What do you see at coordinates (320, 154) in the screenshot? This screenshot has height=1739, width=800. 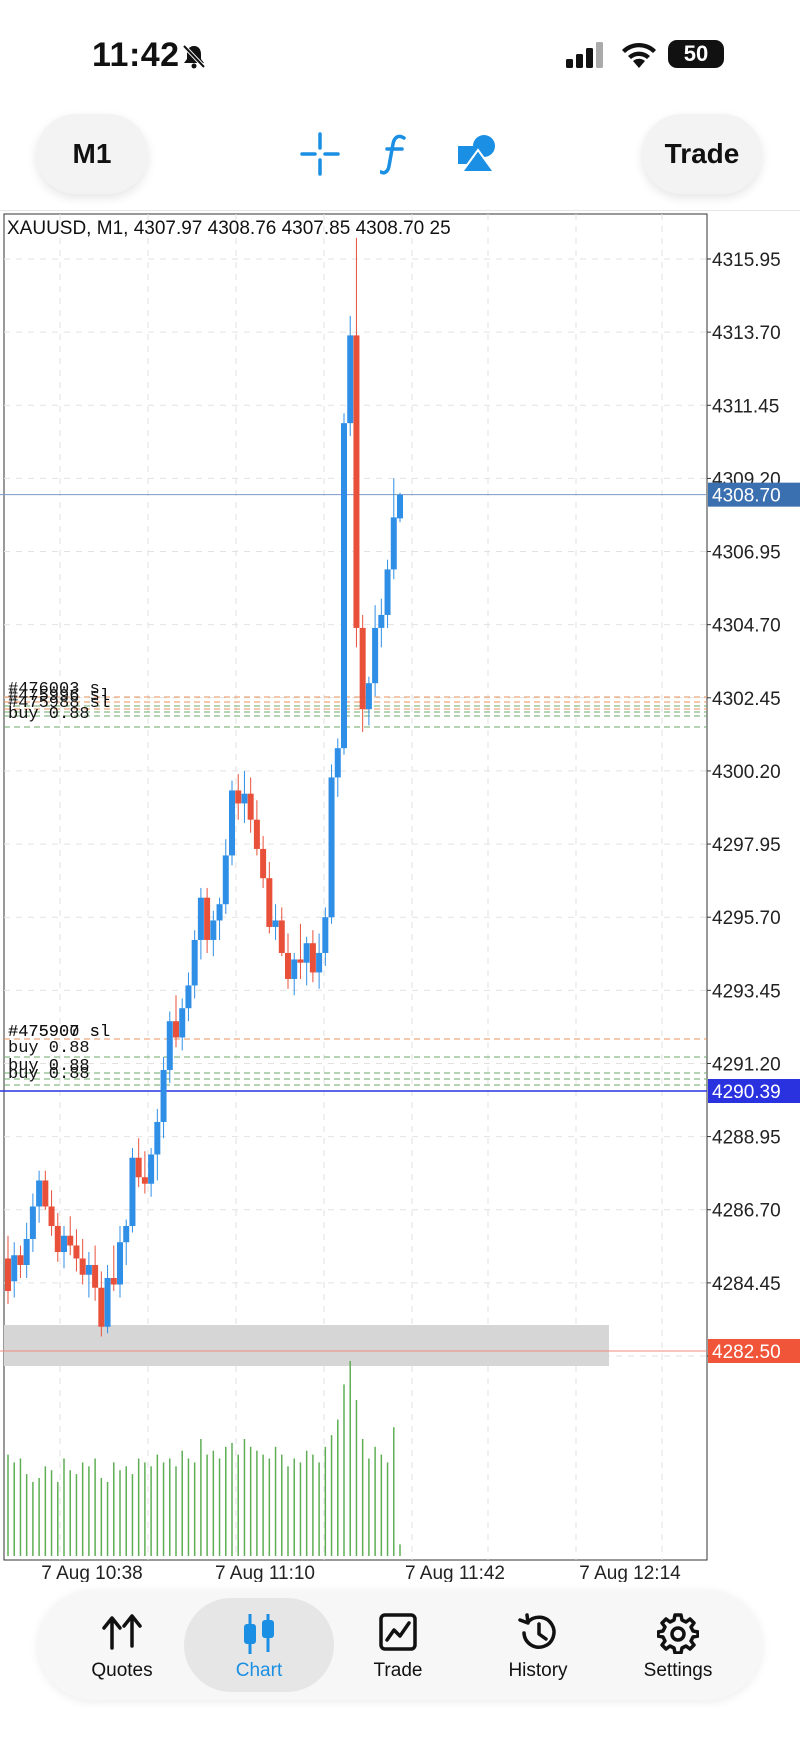 I see `crosshair-icon` at bounding box center [320, 154].